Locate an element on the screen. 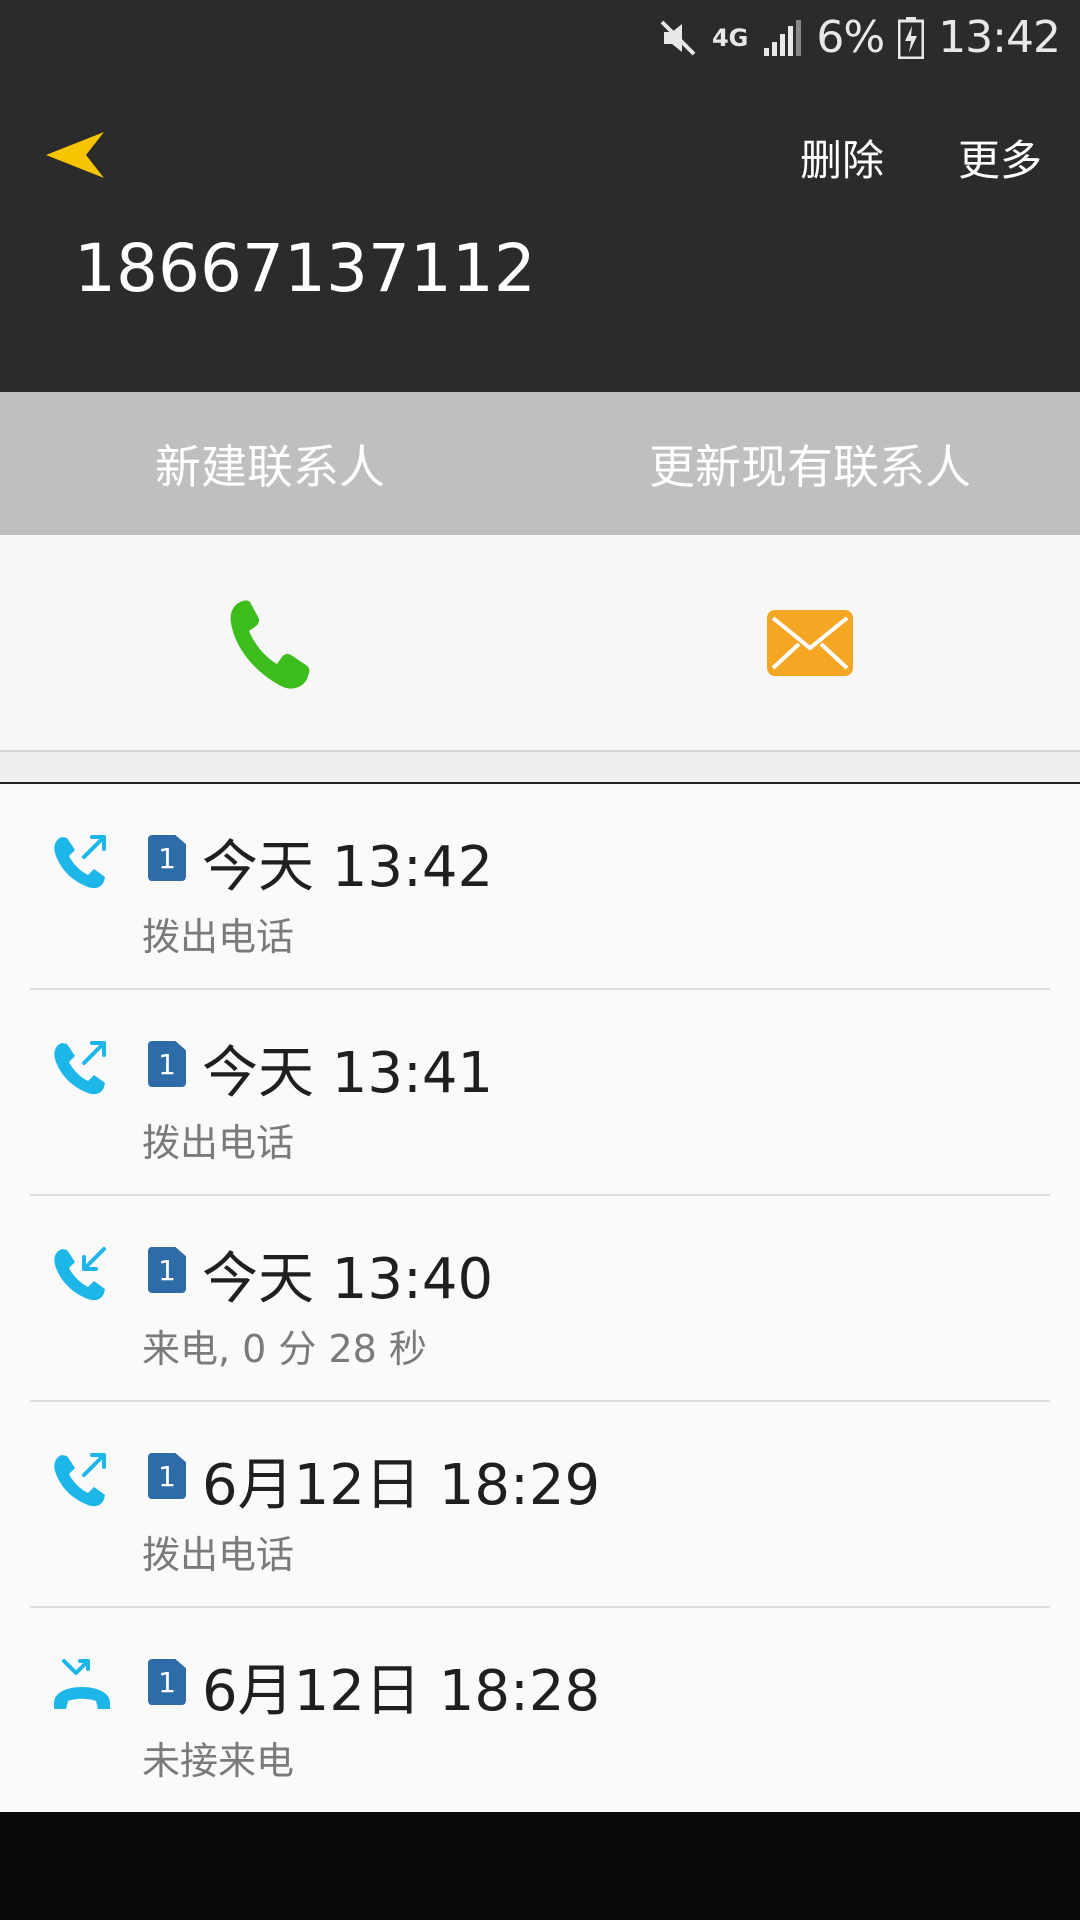  call-log-item: 1 今天 13:42 拨出电话 is located at coordinates (540, 887).